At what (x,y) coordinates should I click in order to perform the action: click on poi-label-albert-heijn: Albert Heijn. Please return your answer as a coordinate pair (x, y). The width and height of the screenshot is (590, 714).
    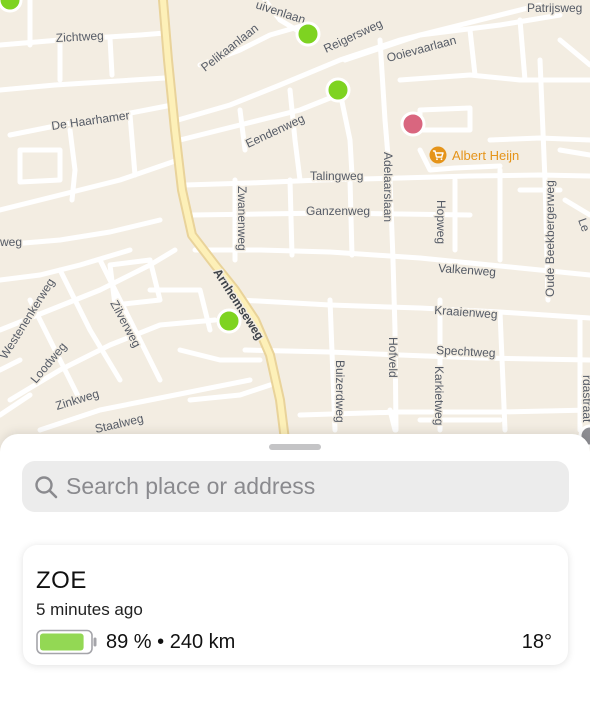
    Looking at the image, I should click on (485, 155).